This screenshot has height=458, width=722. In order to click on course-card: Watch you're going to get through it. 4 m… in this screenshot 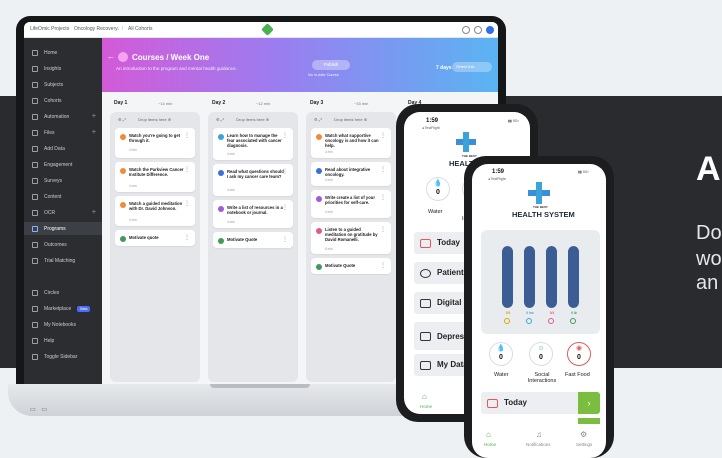, I will do `click(155, 143)`.